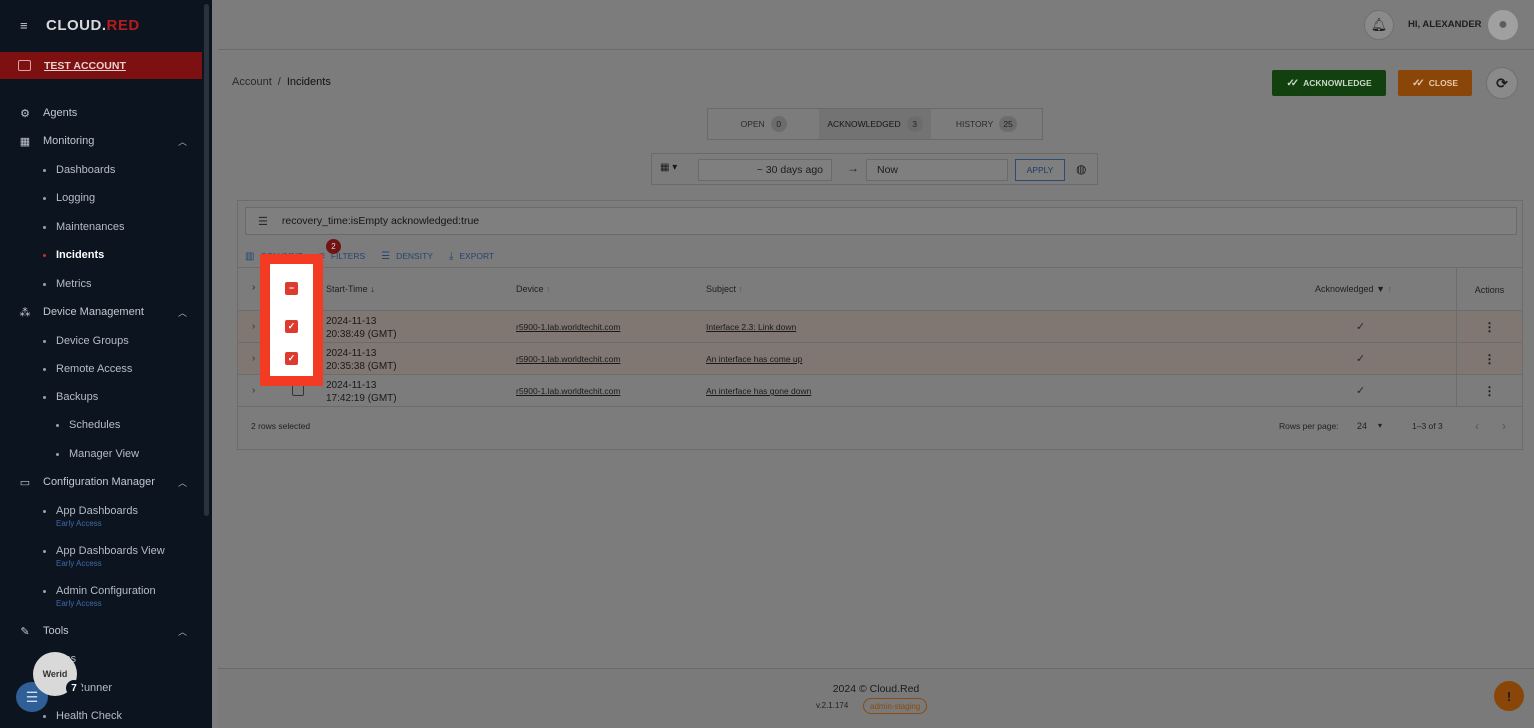 The height and width of the screenshot is (728, 1534). Describe the element at coordinates (1504, 426) in the screenshot. I see `next-page-button: ›` at that location.